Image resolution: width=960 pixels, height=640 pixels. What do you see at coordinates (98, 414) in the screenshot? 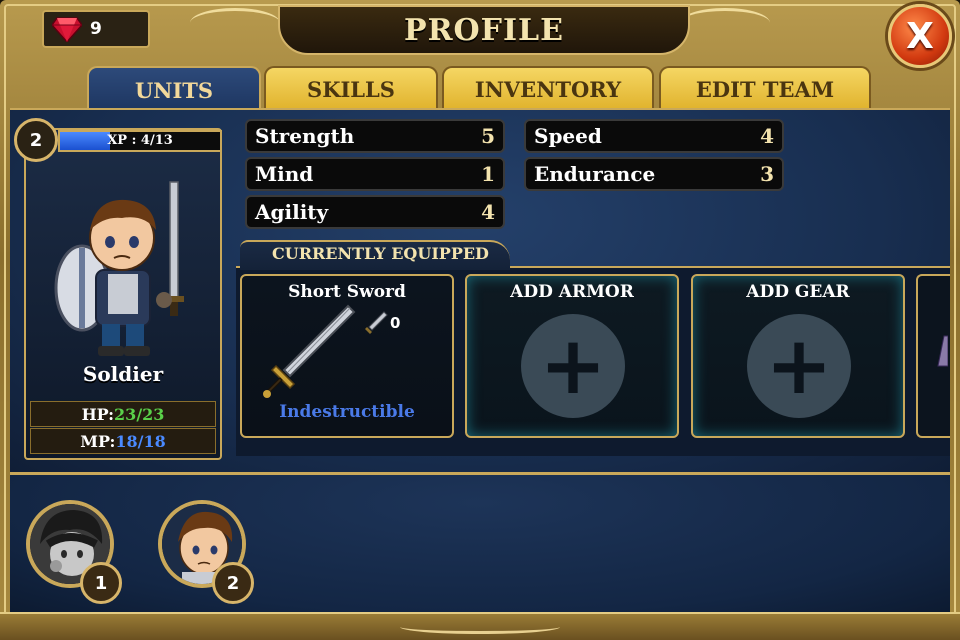
I see `hp-label: HP:` at bounding box center [98, 414].